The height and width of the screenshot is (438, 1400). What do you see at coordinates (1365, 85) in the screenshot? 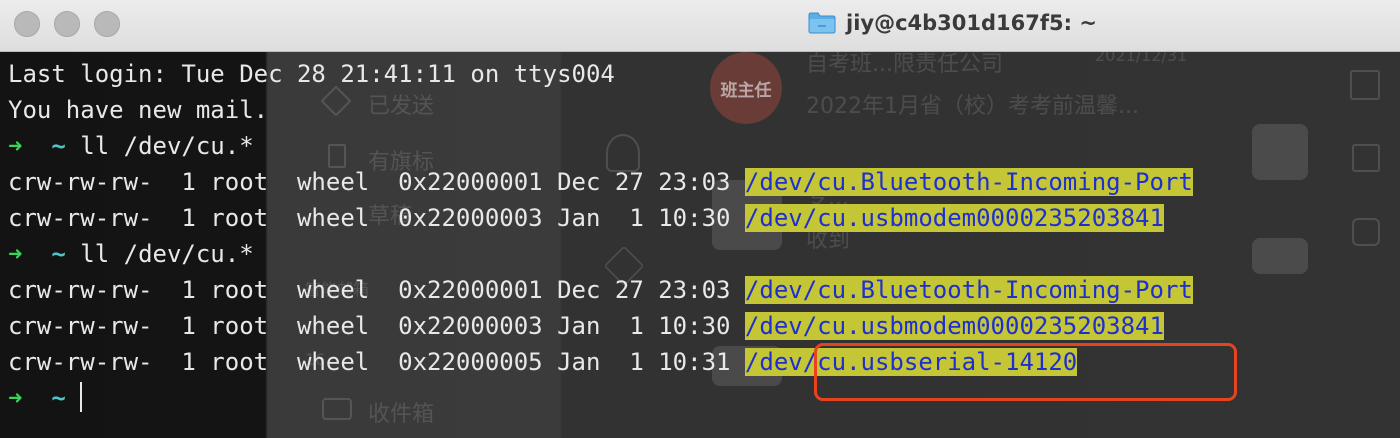
I see `hammer-icon` at bounding box center [1365, 85].